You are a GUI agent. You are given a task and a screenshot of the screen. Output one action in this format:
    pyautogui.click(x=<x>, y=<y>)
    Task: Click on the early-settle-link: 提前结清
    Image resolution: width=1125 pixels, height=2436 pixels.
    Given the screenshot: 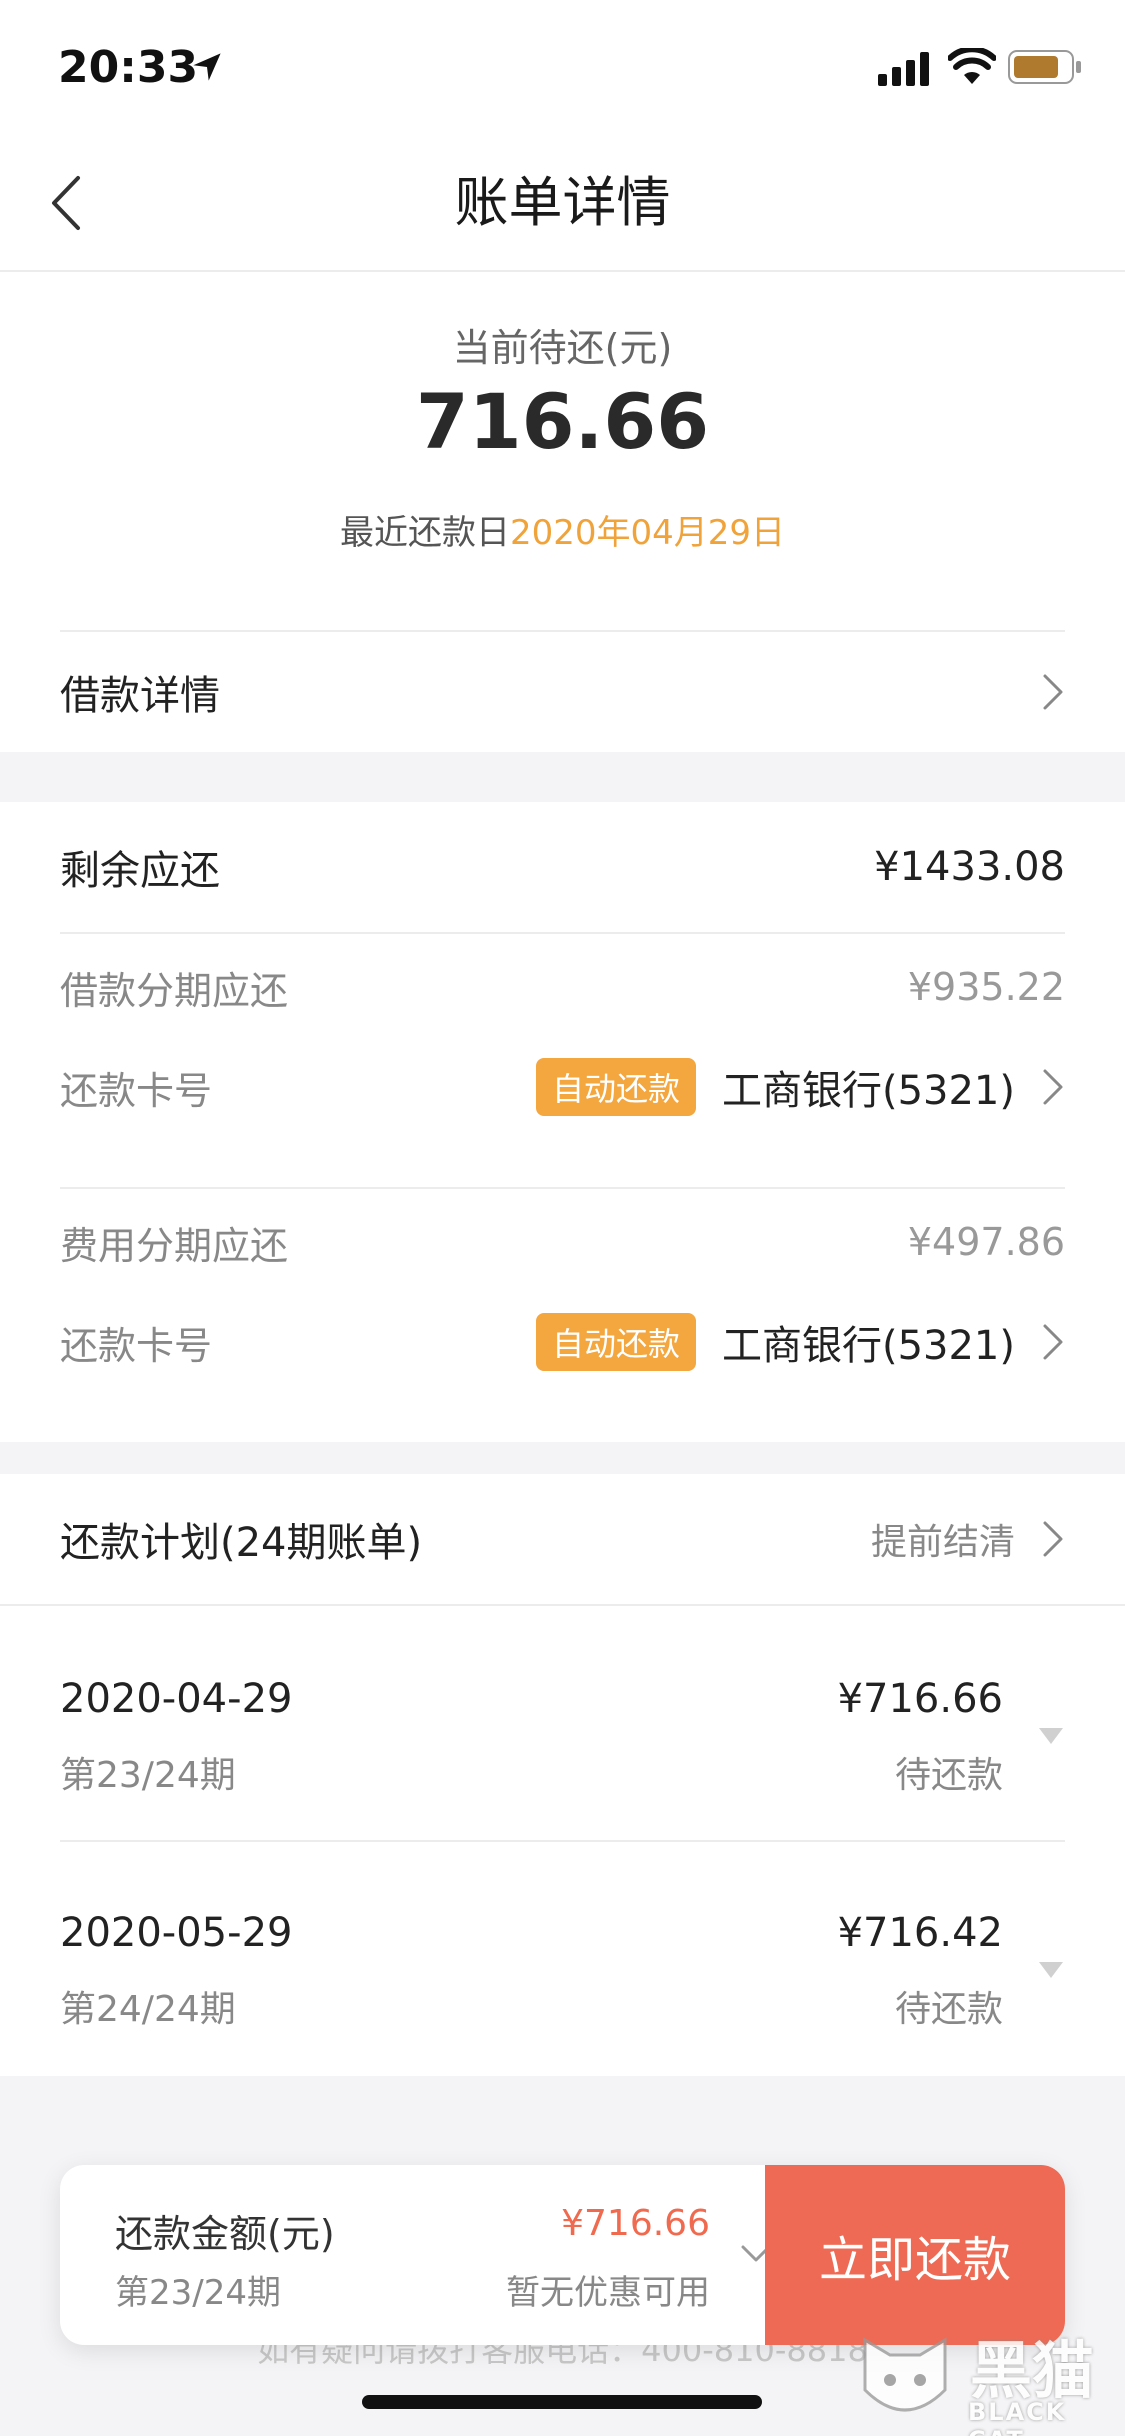 What is the action you would take?
    pyautogui.click(x=943, y=1539)
    